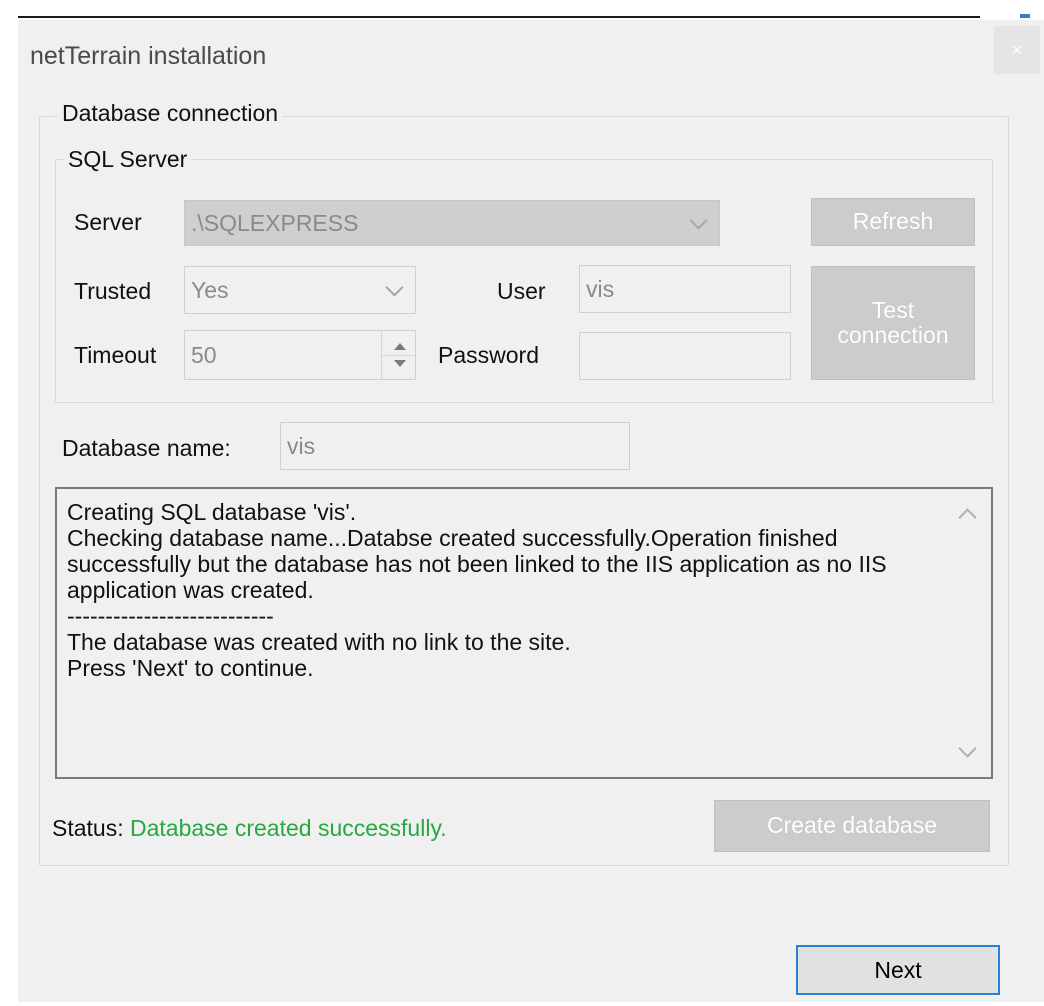 The image size is (1044, 1006). Describe the element at coordinates (300, 290) in the screenshot. I see `trusted-select: Yes` at that location.